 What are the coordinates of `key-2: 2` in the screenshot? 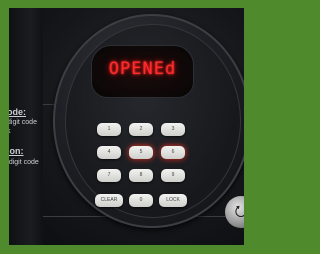 It's located at (141, 129).